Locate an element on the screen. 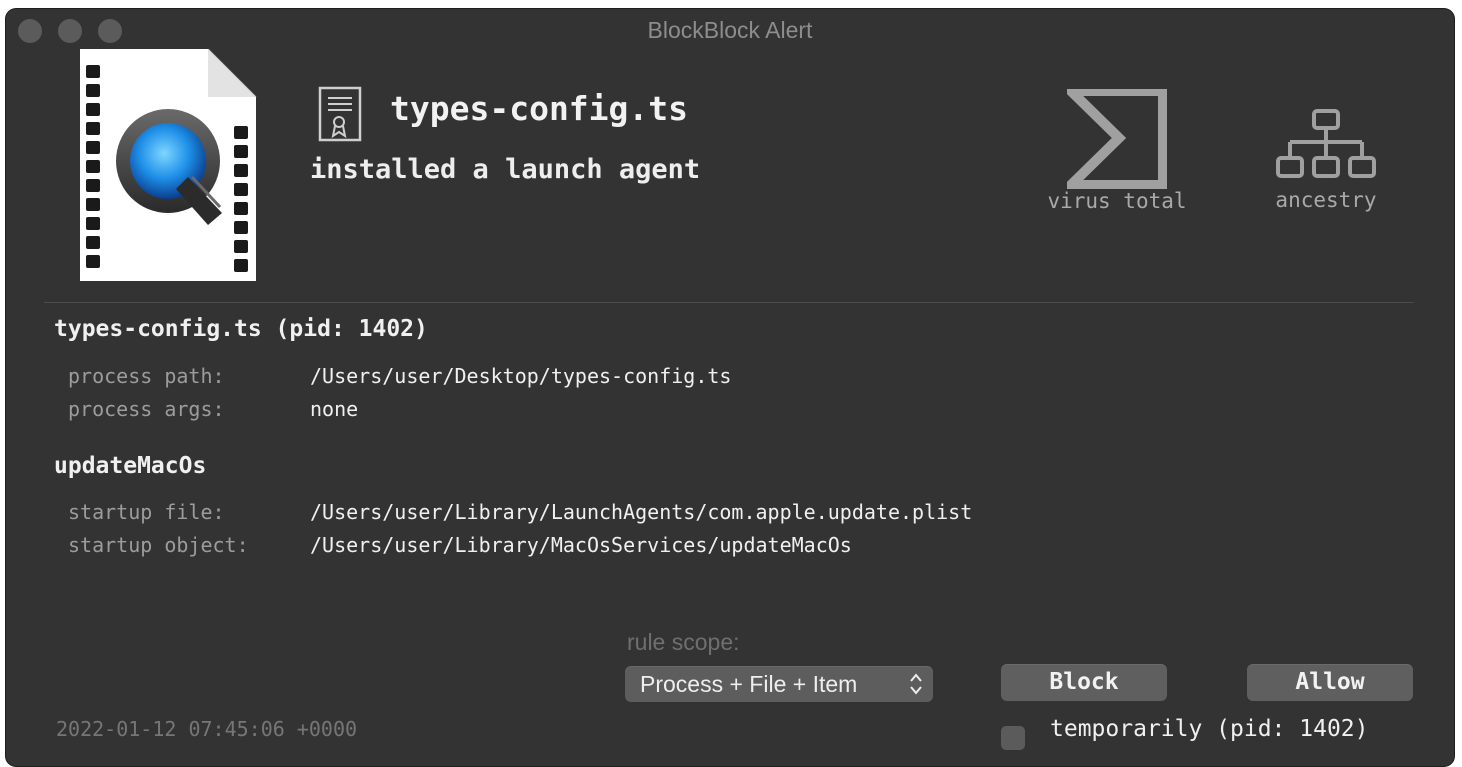  process-args-value: none is located at coordinates (334, 409).